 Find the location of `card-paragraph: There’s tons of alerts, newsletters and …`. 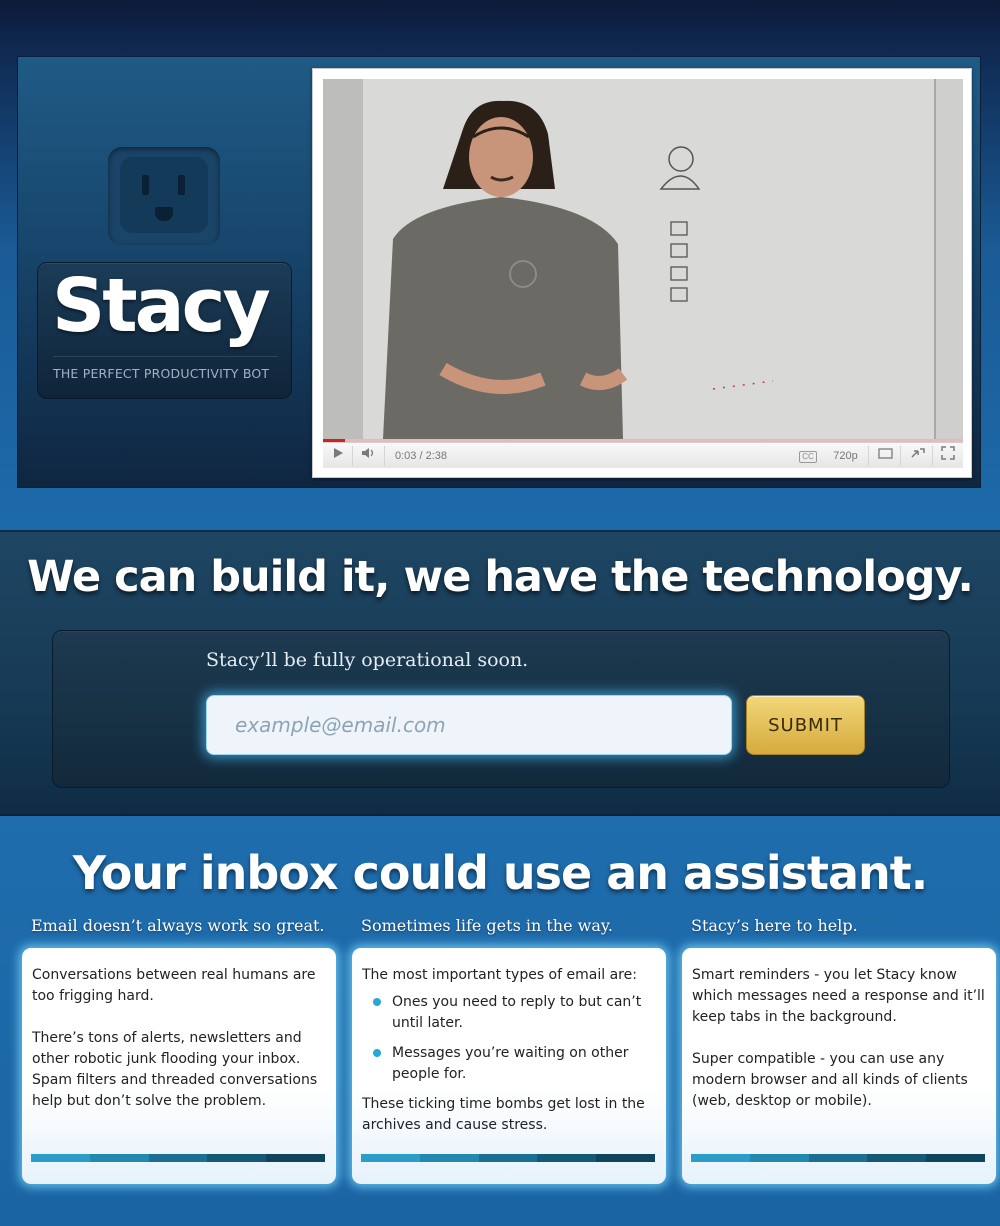

card-paragraph: There’s tons of alerts, newsletters and … is located at coordinates (175, 1069).